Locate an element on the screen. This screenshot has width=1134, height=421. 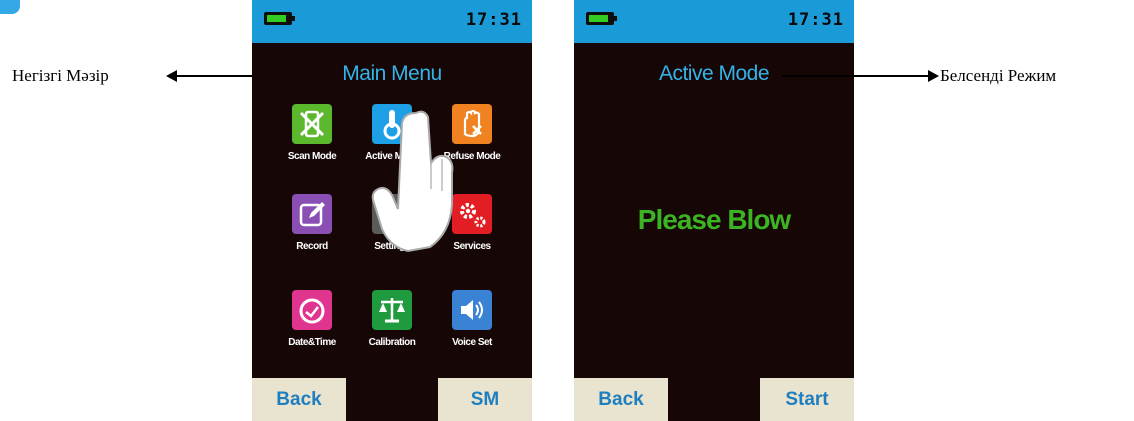
callout-line-right is located at coordinates (856, 76).